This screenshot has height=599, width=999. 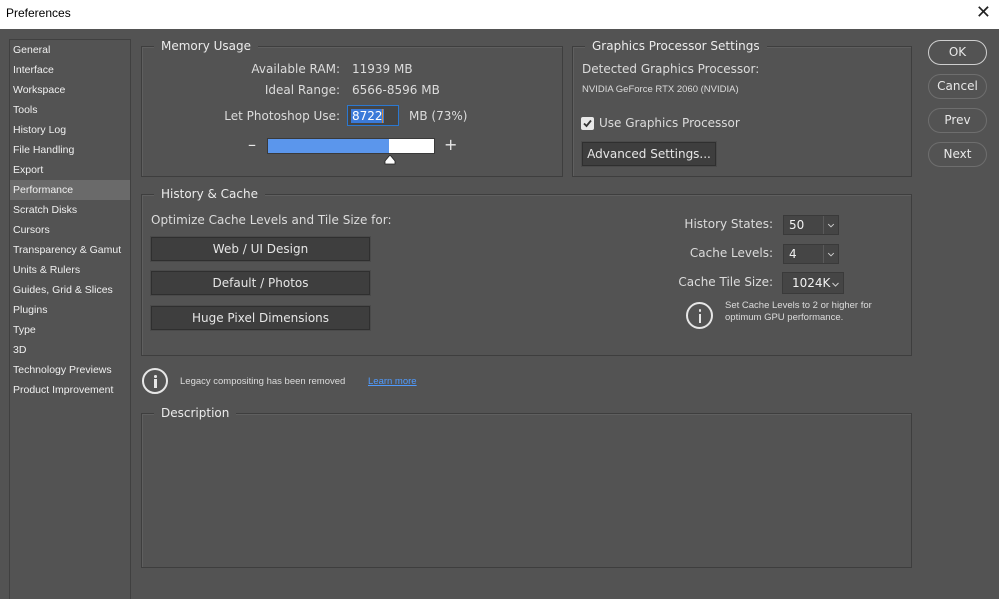 I want to click on preset-web-ui-label: Web / UI Design, so click(x=260, y=249).